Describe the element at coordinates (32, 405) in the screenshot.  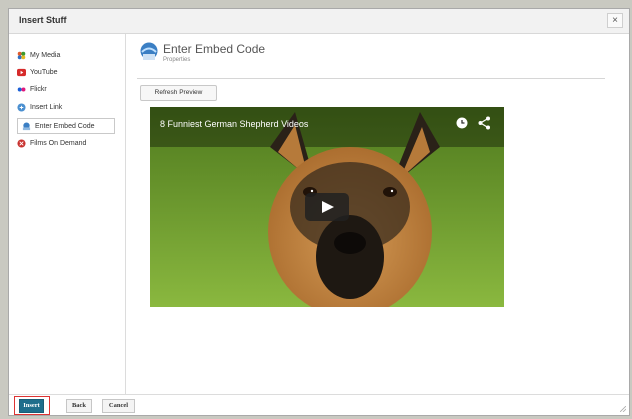
I see `insert-button-highlight` at that location.